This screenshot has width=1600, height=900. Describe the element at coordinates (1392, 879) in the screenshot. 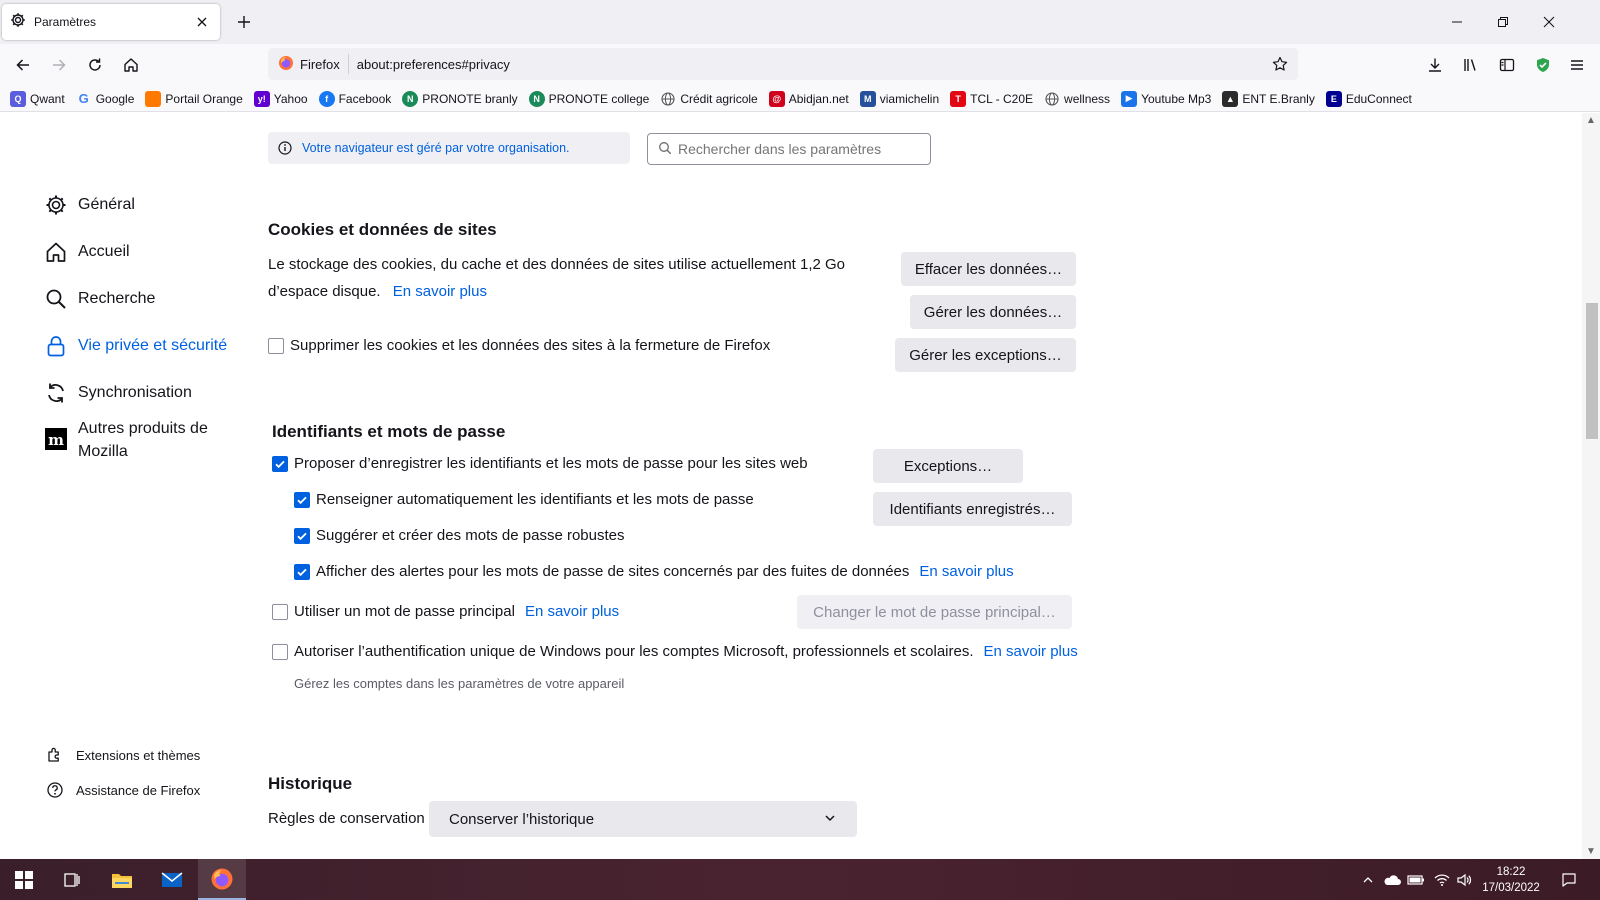

I see `onedrive-cloud-icon` at that location.